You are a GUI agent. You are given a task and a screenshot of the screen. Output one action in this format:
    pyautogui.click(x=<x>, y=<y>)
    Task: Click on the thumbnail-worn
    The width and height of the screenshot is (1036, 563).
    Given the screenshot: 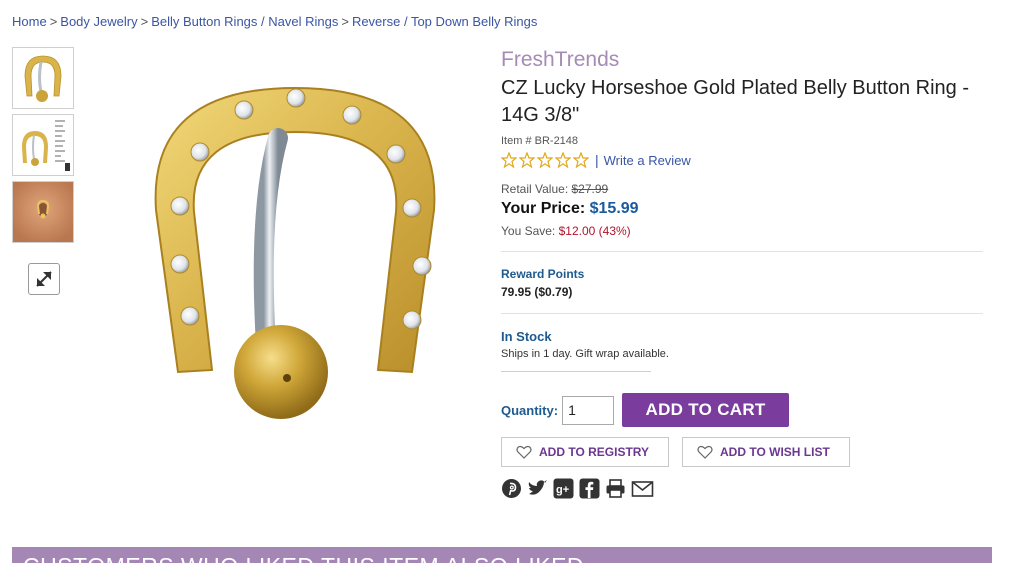 What is the action you would take?
    pyautogui.click(x=43, y=212)
    